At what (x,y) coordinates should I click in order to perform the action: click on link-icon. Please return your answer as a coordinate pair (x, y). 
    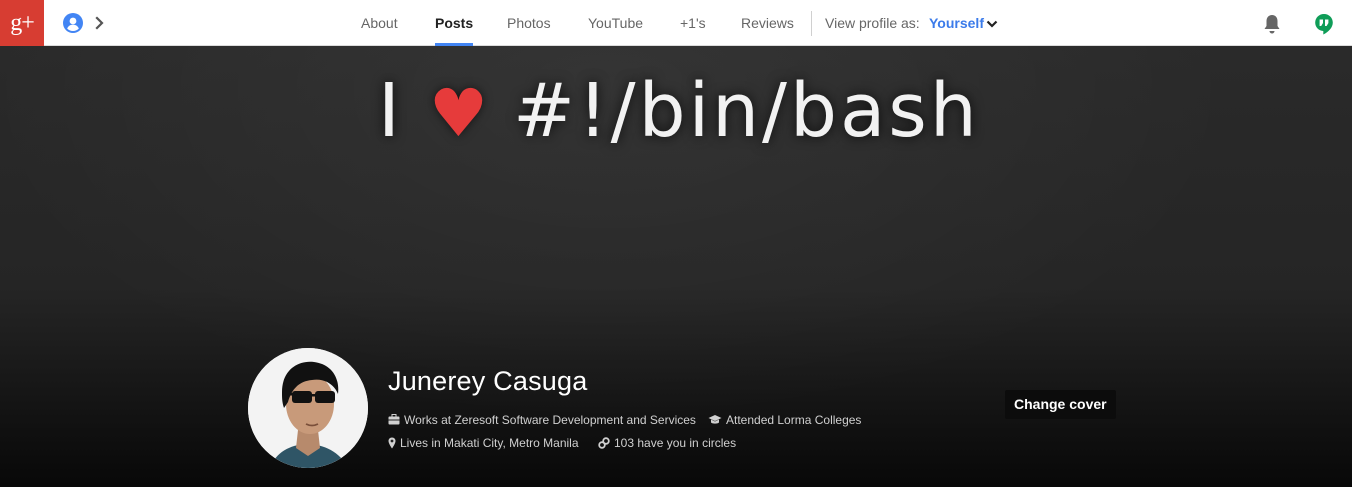
    Looking at the image, I should click on (604, 443).